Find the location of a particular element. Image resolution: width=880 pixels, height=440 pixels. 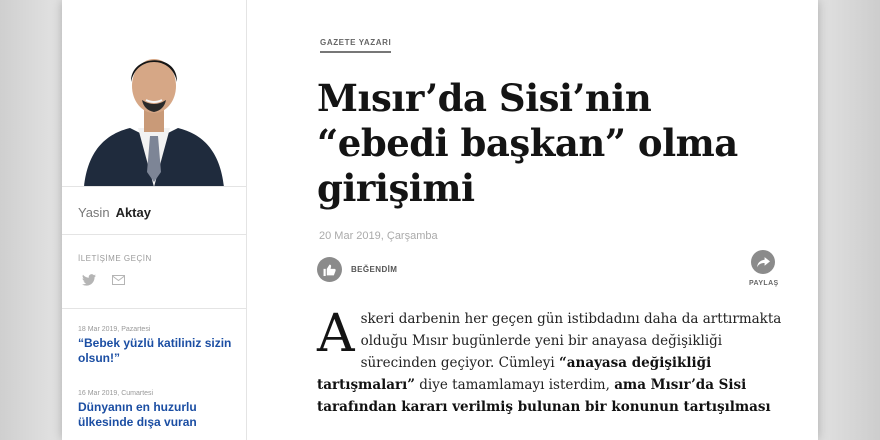

mail-icon is located at coordinates (118, 280).